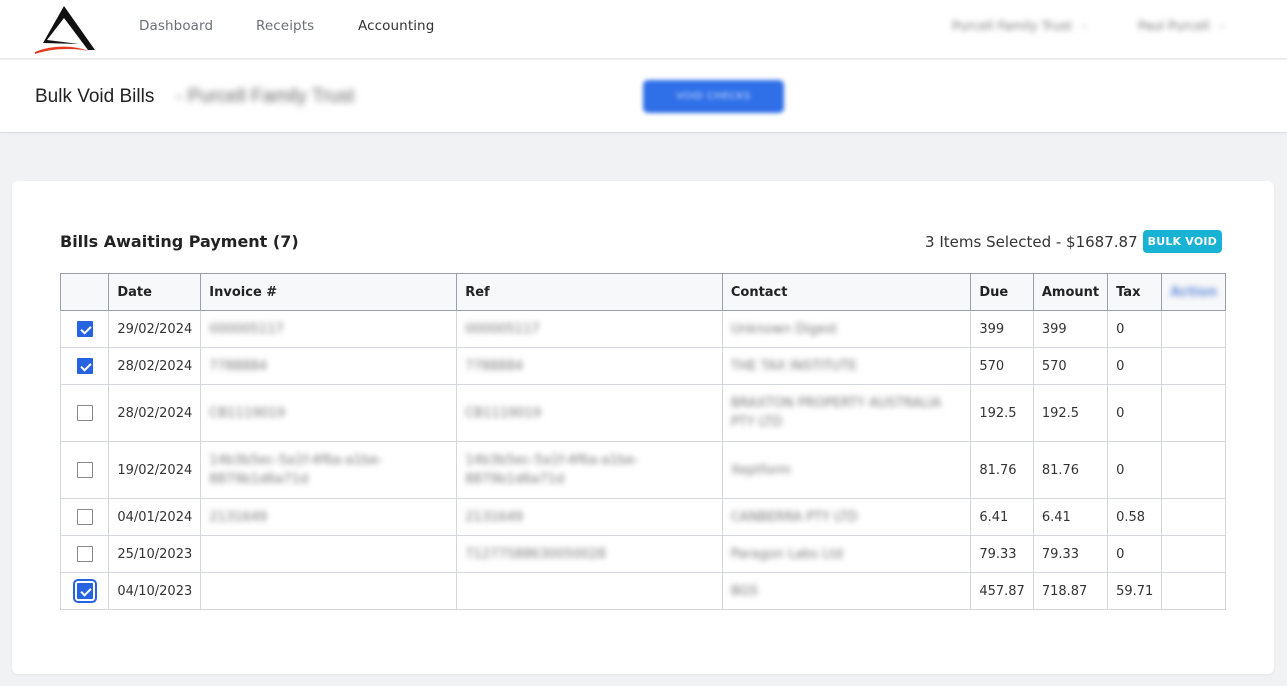 This screenshot has width=1287, height=686. I want to click on nav-accounting: Accounting, so click(396, 26).